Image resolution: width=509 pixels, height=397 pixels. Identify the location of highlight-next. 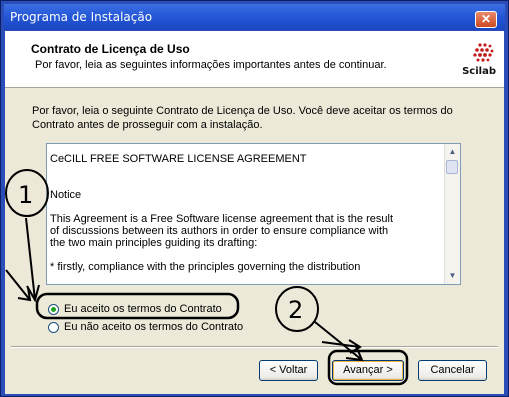
(368, 367).